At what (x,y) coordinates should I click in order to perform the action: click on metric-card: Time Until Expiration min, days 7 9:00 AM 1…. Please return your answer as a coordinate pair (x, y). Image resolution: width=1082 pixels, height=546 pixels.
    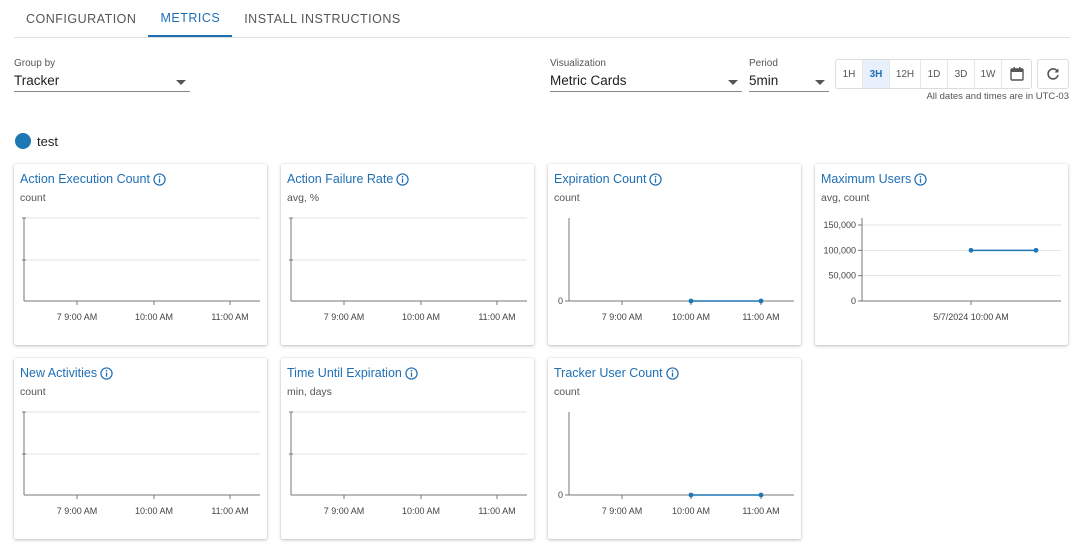
    Looking at the image, I should click on (407, 448).